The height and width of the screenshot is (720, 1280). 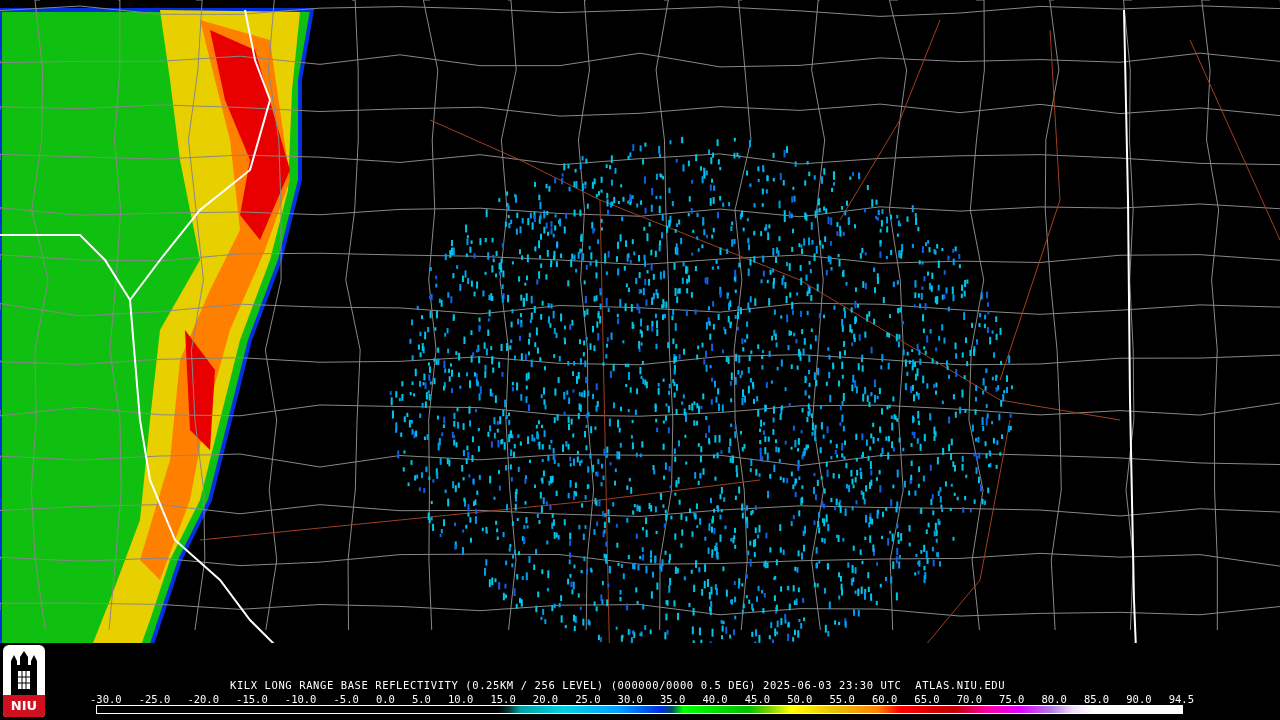 What do you see at coordinates (24, 673) in the screenshot?
I see `tower-icon` at bounding box center [24, 673].